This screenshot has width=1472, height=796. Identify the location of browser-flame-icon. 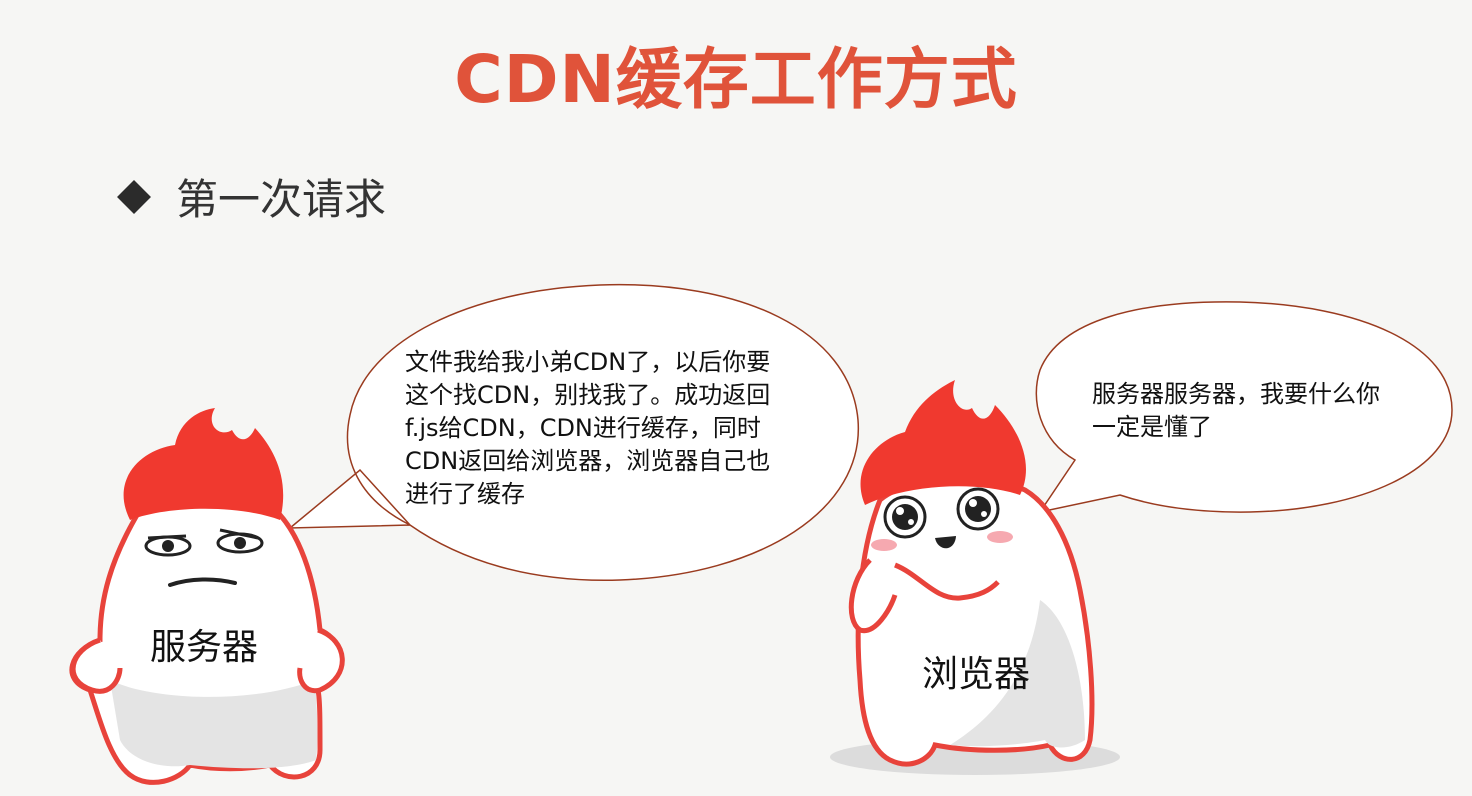
(943, 442).